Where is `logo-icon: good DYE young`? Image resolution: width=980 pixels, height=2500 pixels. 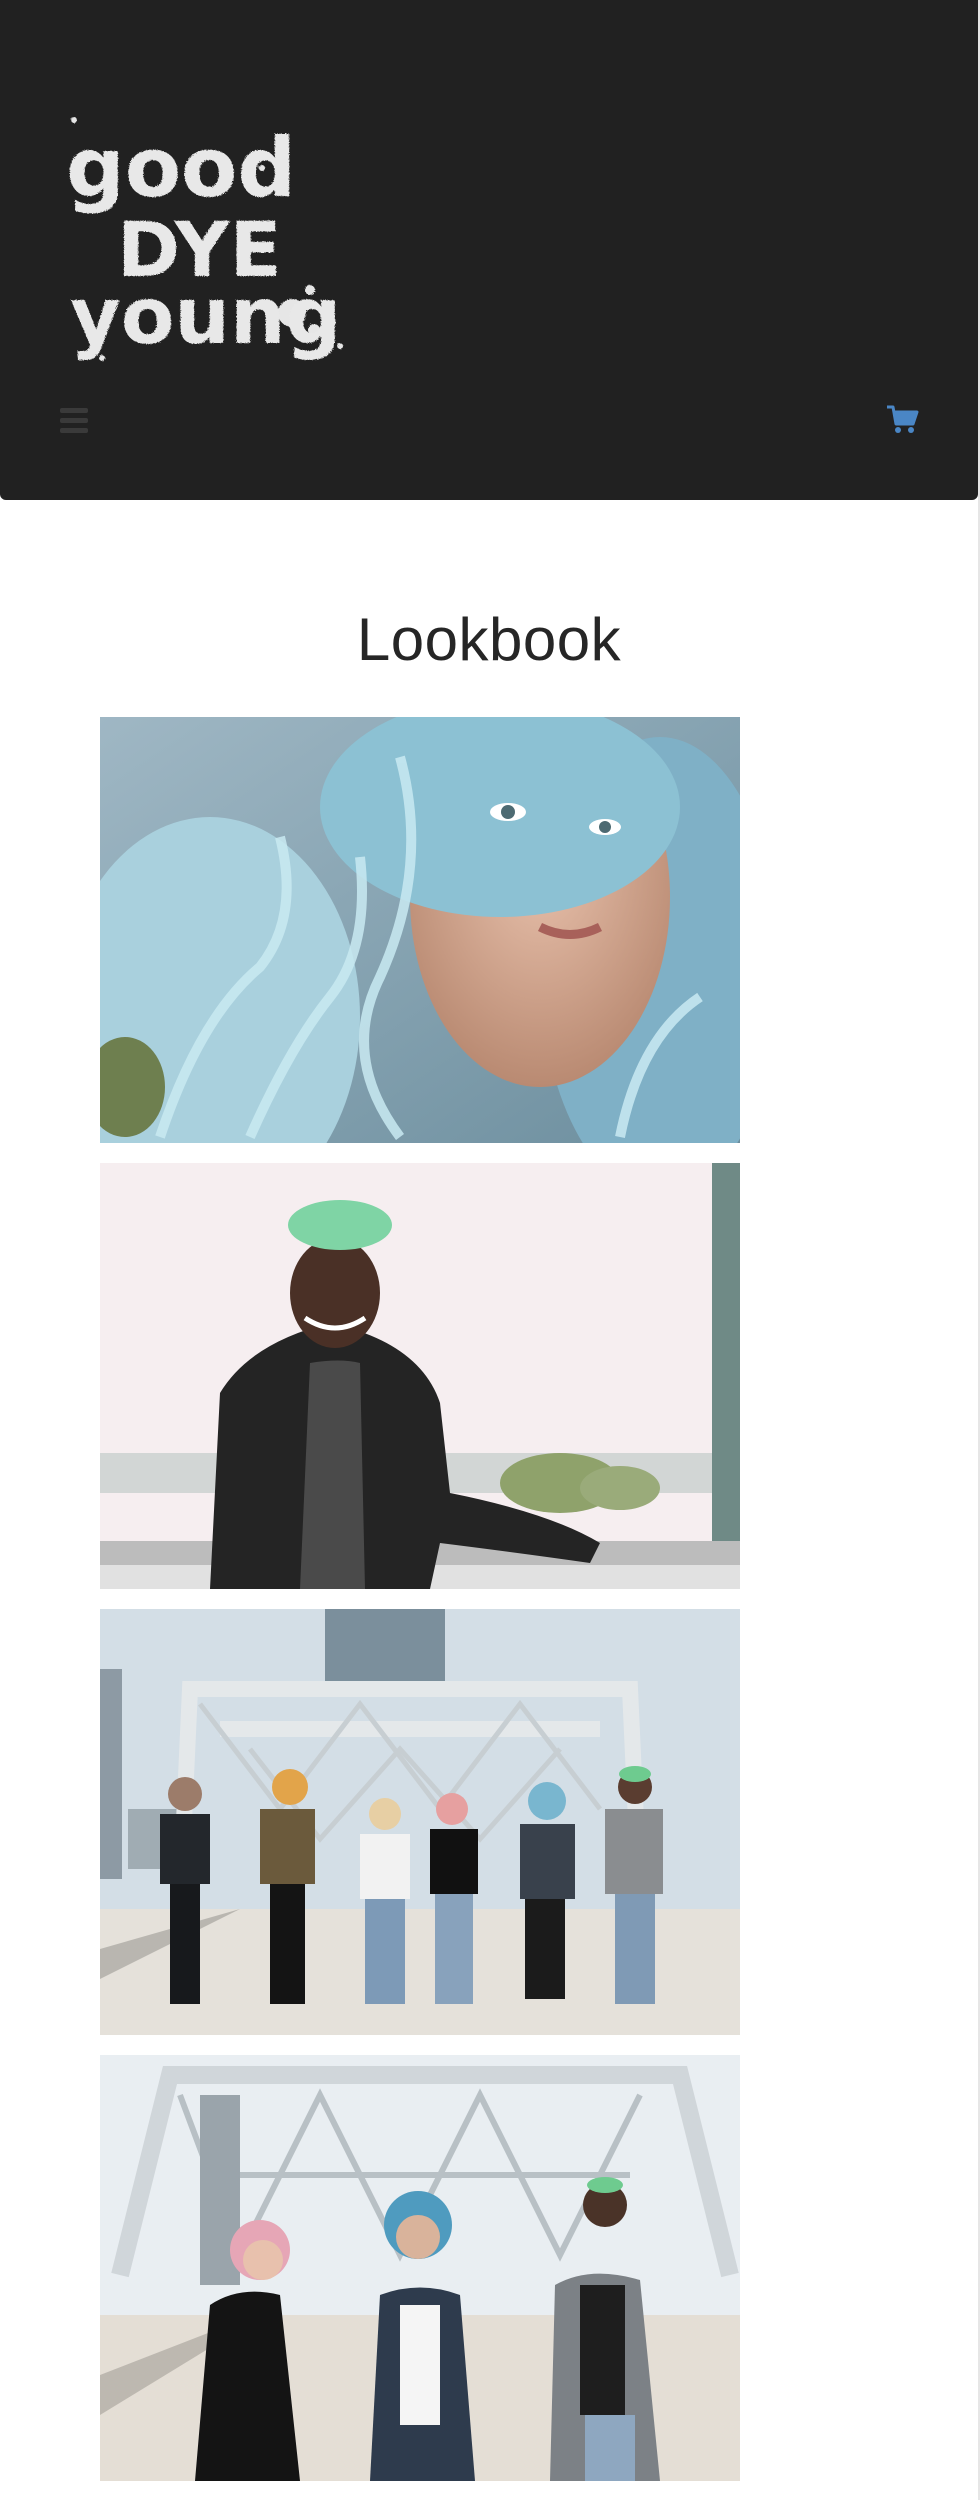 logo-icon: good DYE young is located at coordinates (204, 239).